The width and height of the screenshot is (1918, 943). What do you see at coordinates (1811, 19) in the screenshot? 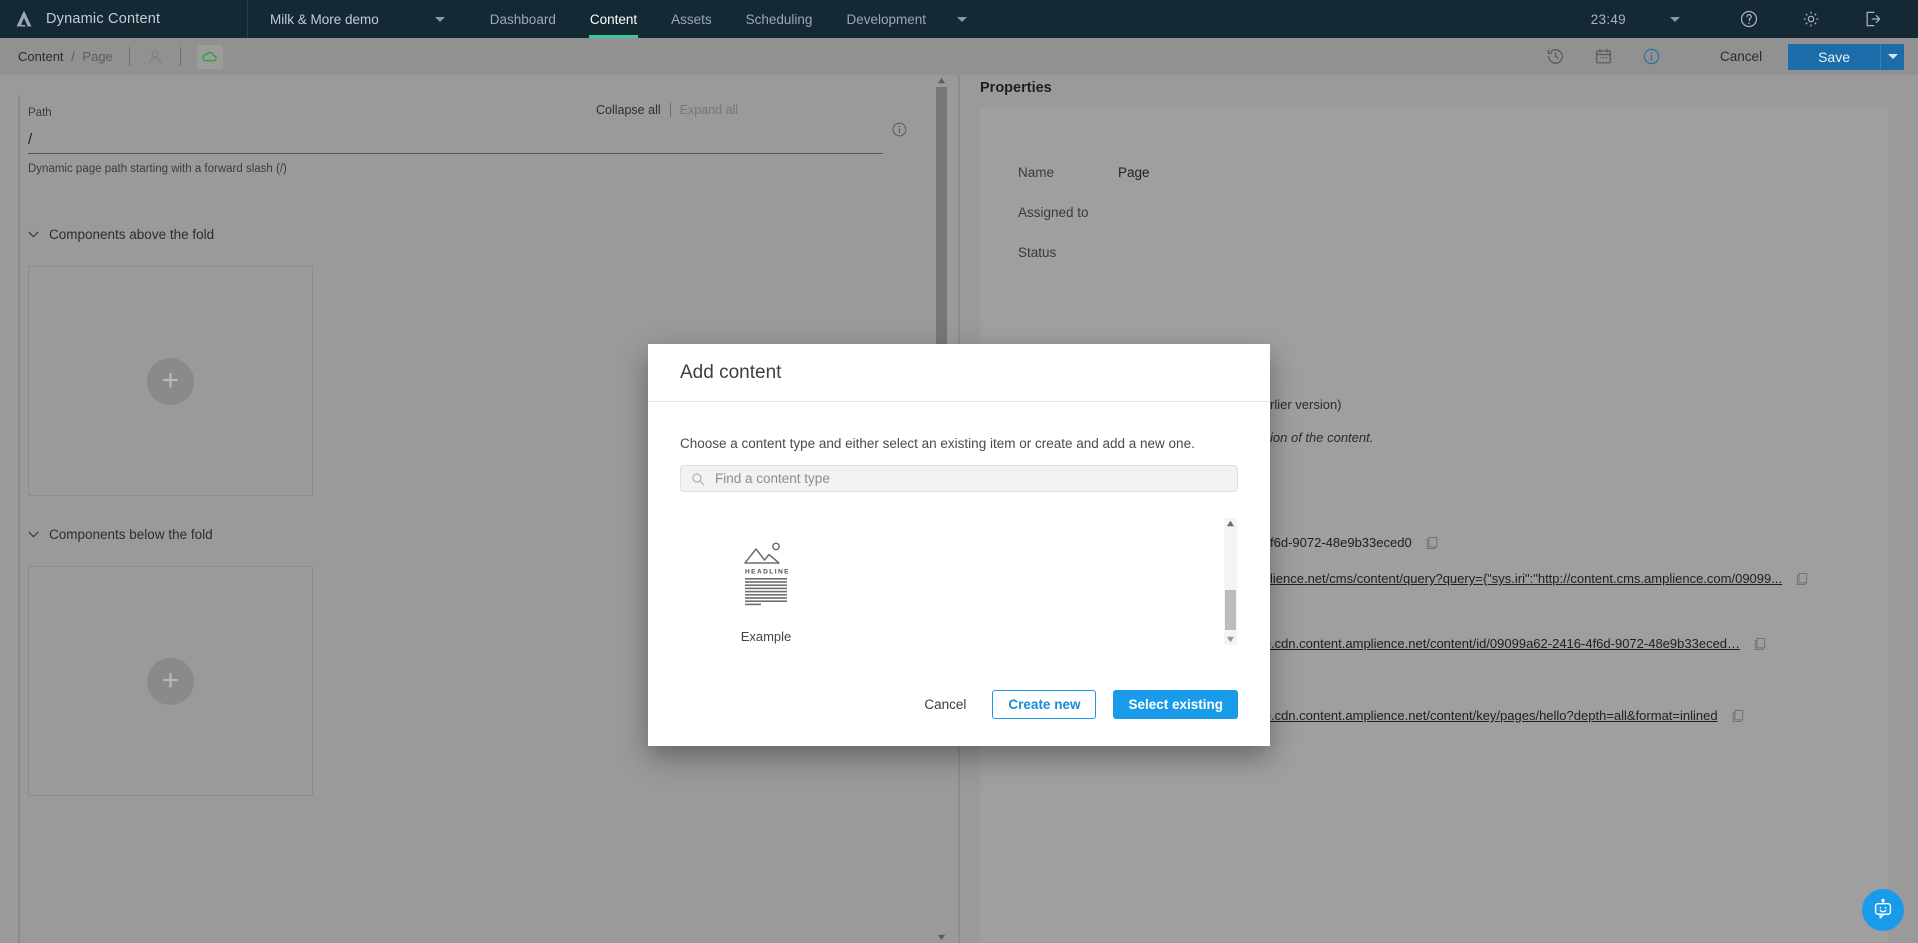
I see `gear-icon` at bounding box center [1811, 19].